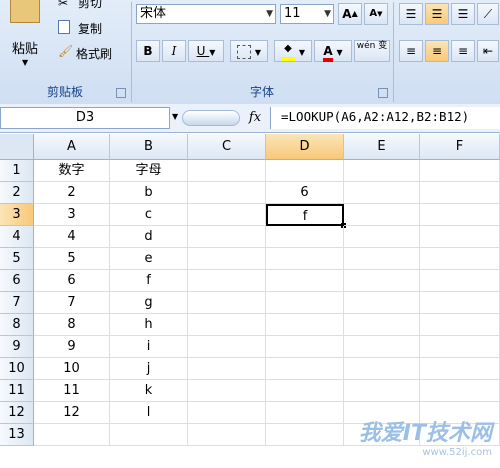 Image resolution: width=500 pixels, height=468 pixels. What do you see at coordinates (307, 14) in the screenshot?
I see `font-size-combo: 11 ▼` at bounding box center [307, 14].